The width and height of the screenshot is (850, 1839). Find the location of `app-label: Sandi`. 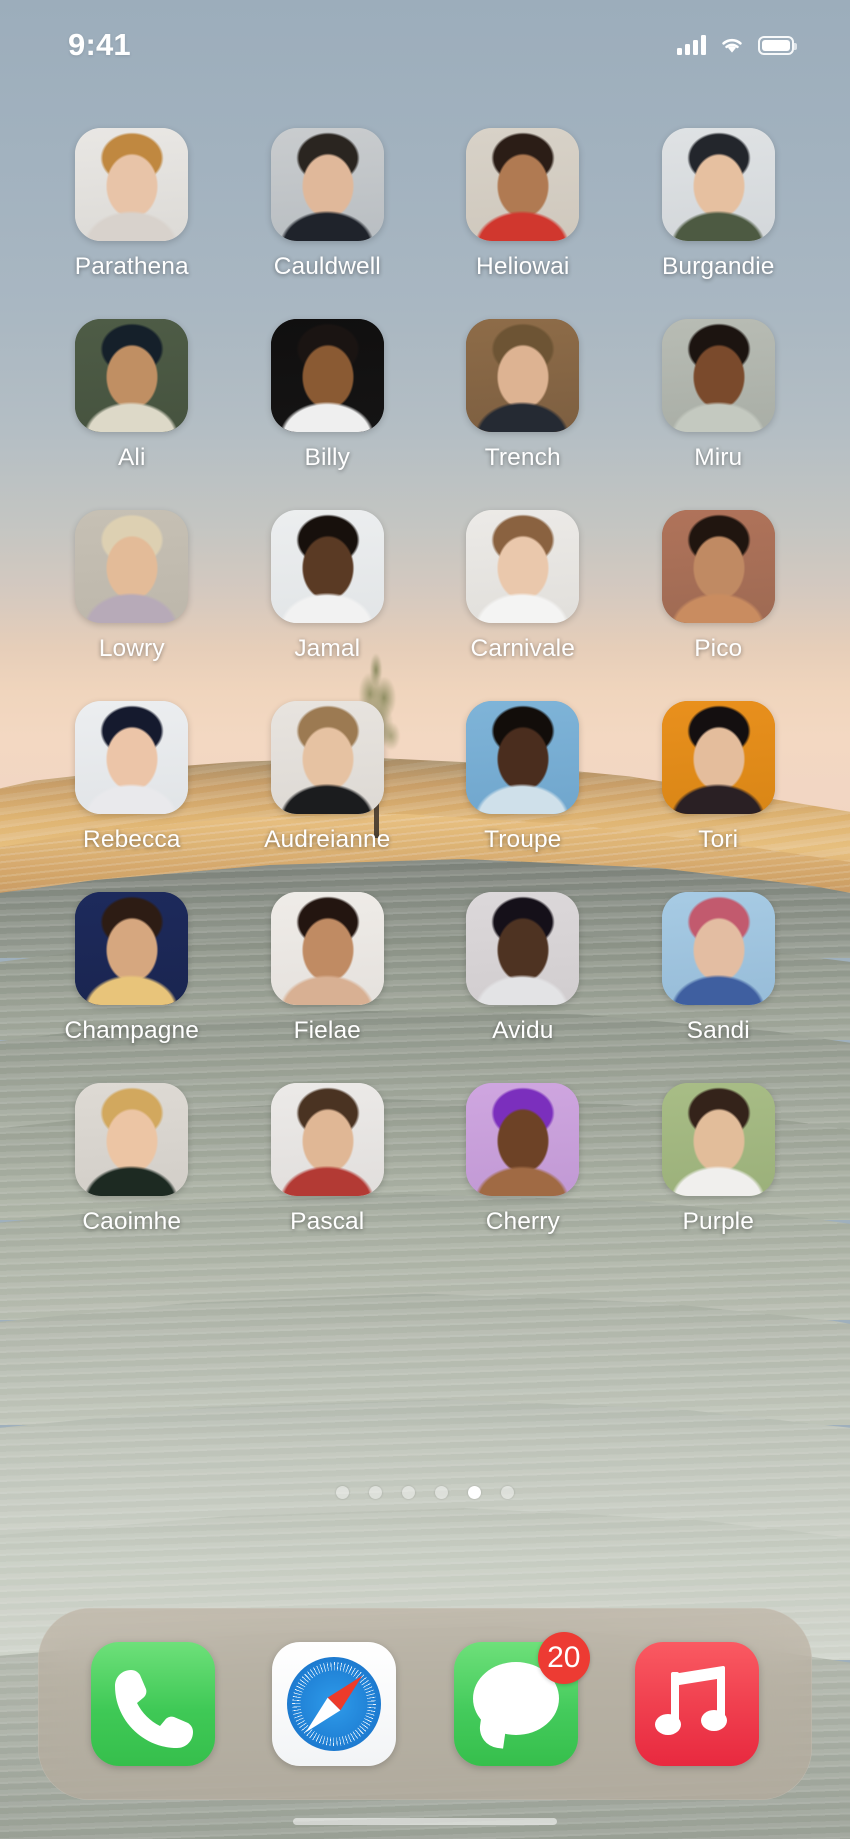

app-label: Sandi is located at coordinates (718, 1030).